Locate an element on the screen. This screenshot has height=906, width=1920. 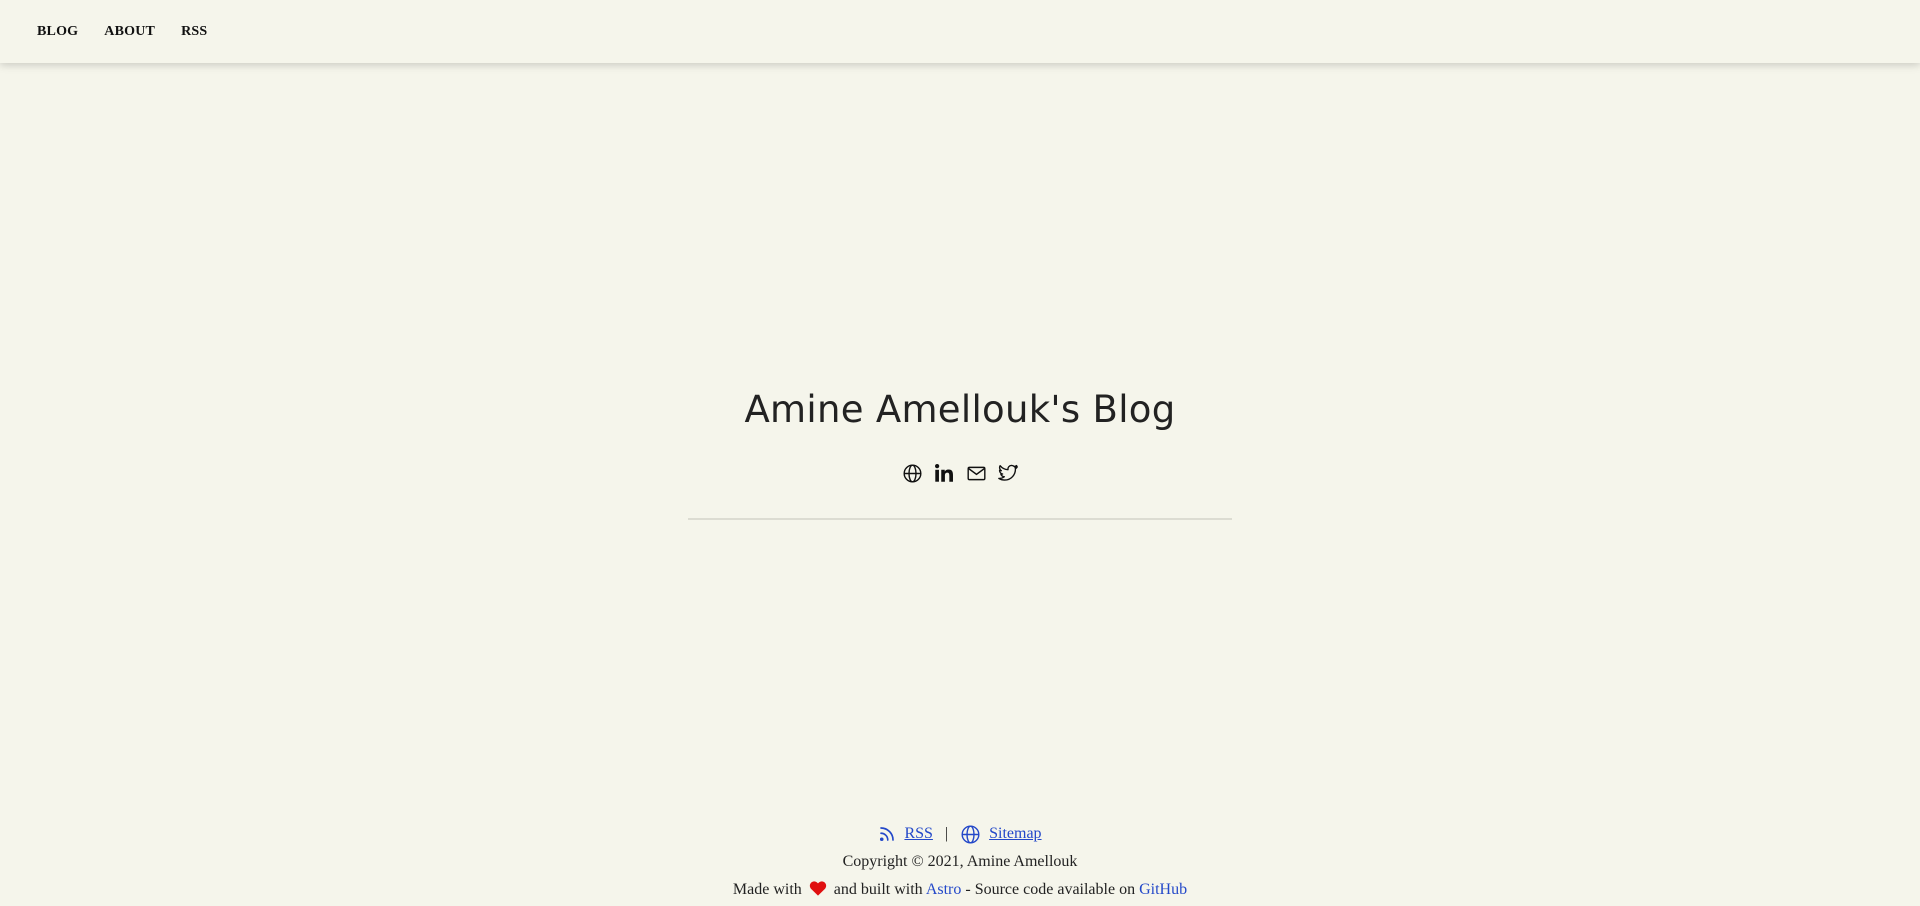
hero: Amine Amellouk's Blog is located at coordinates (960, 433).